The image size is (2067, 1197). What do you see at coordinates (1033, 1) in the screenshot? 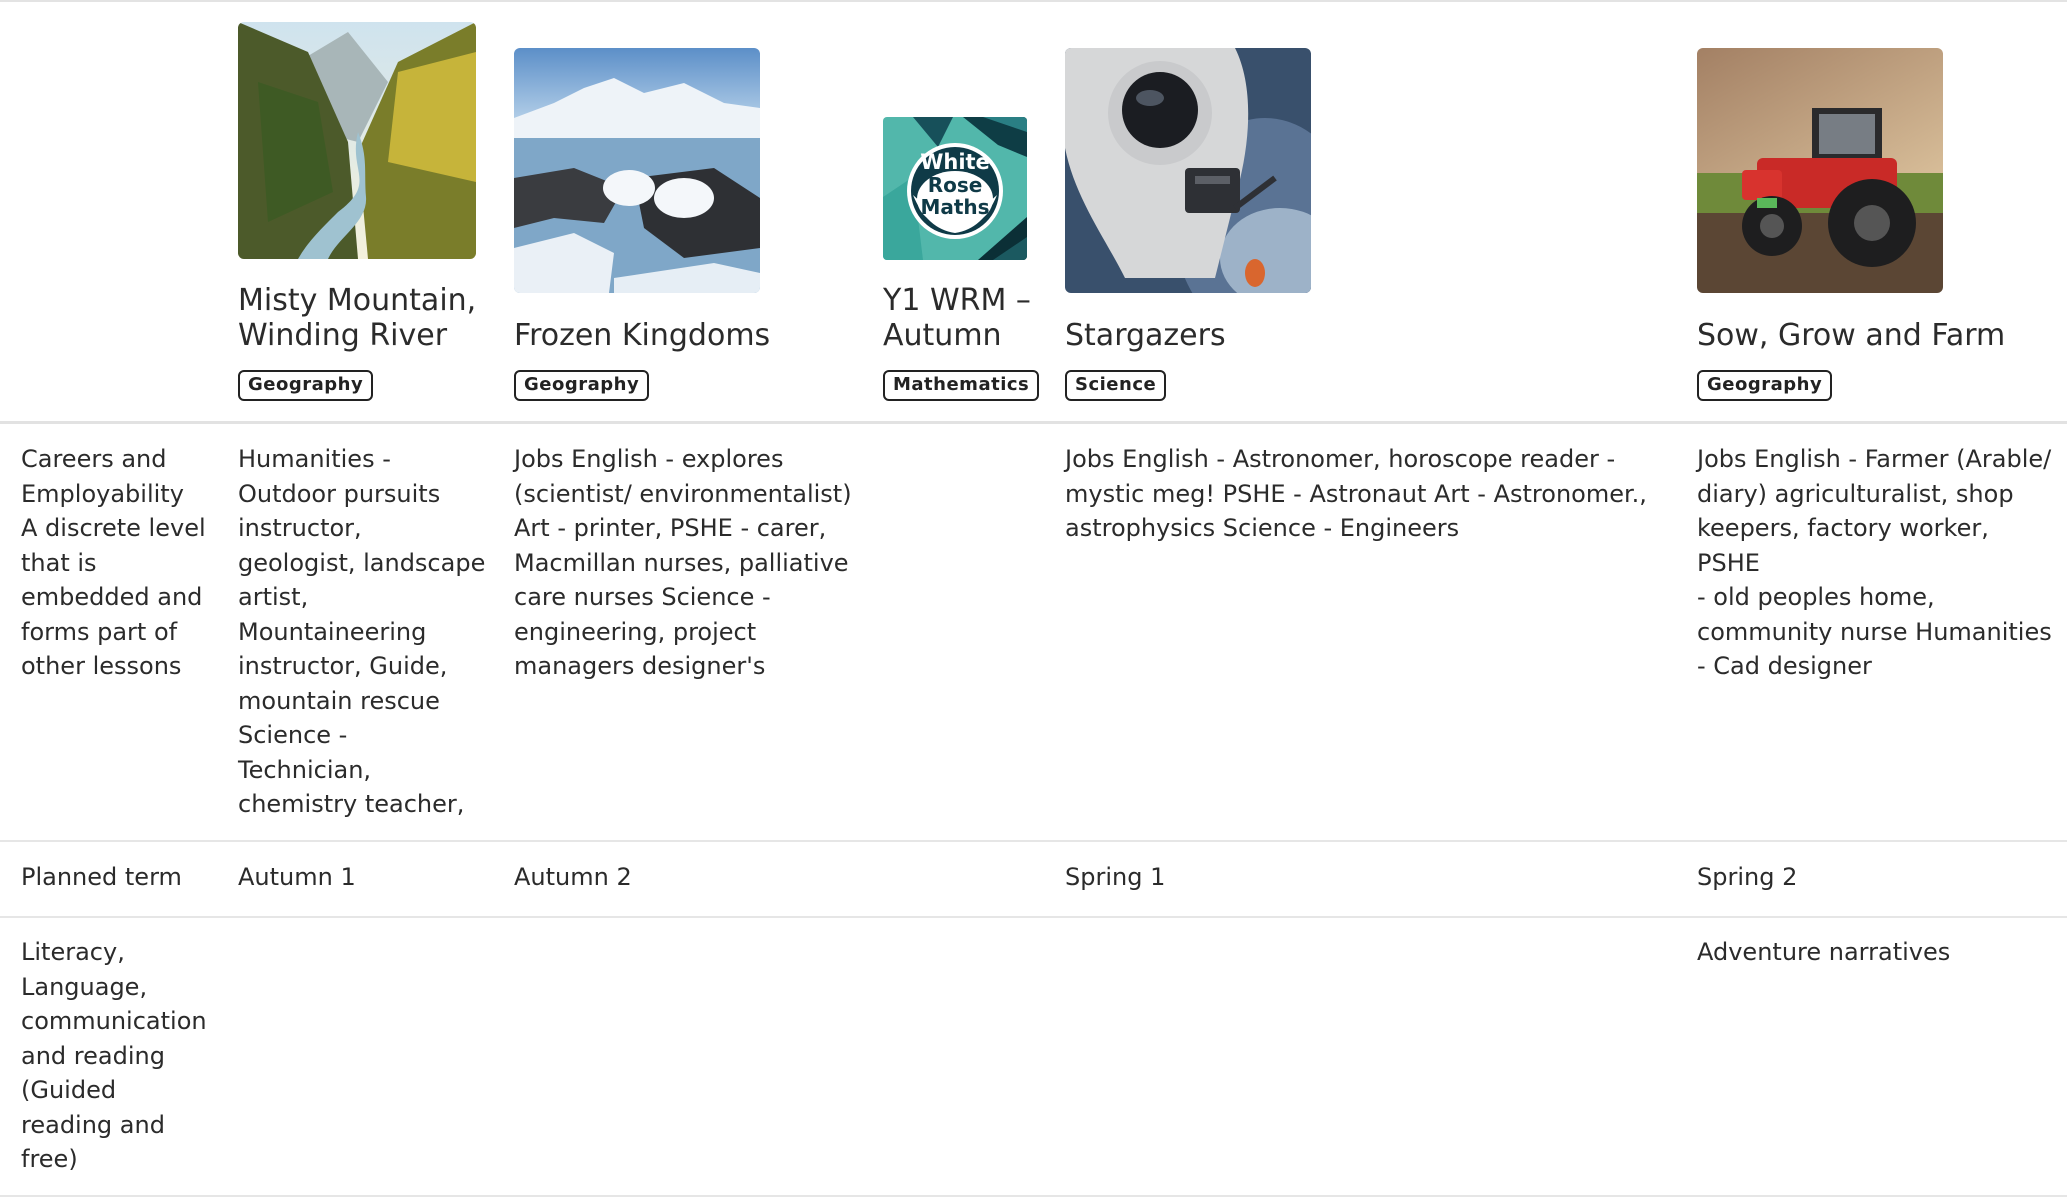
I see `top-border` at bounding box center [1033, 1].